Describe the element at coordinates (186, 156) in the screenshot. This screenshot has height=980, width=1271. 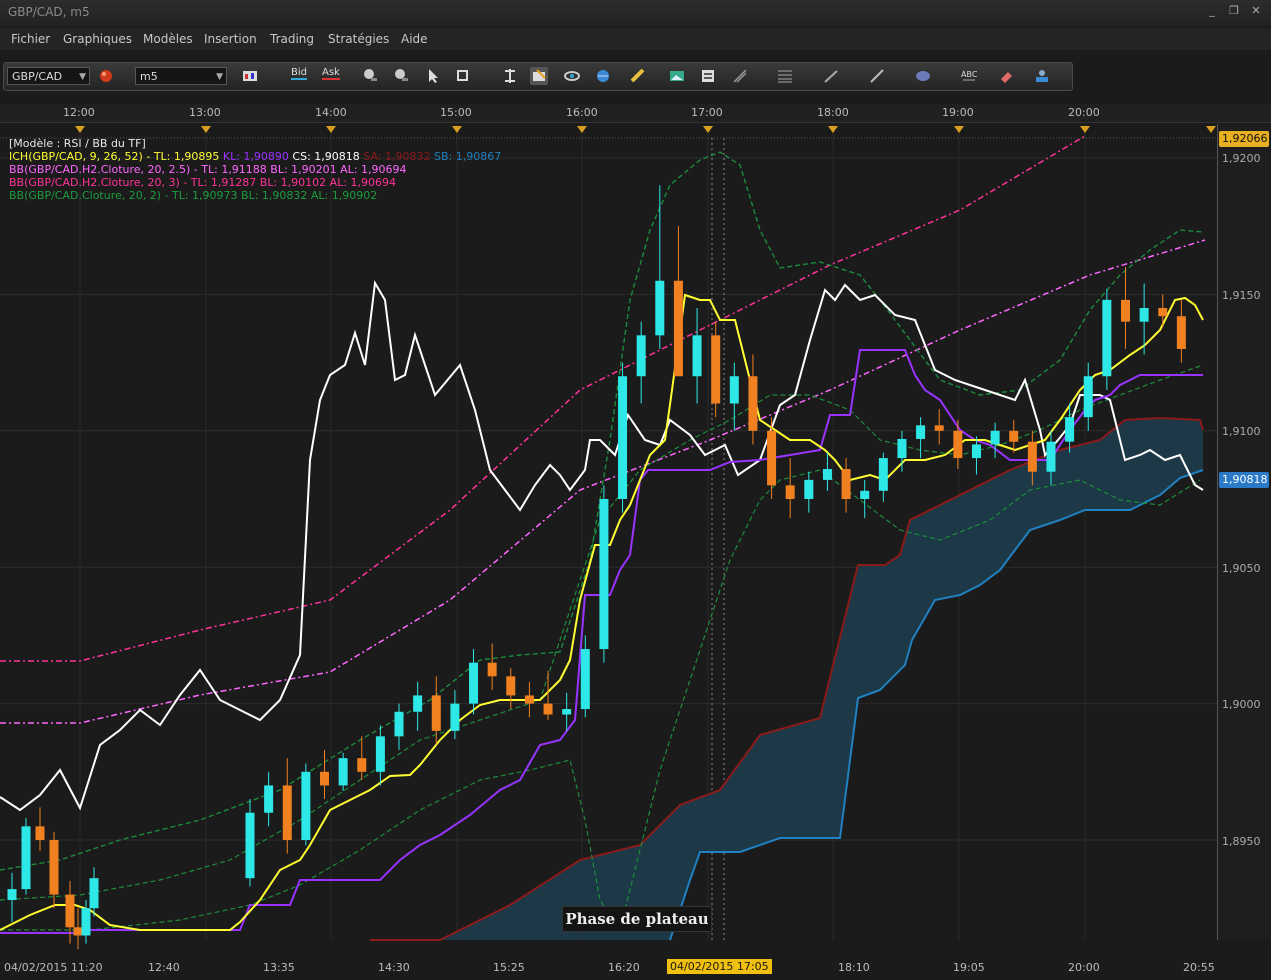
I see `legend-ich-tl: TL: 1,90895` at that location.